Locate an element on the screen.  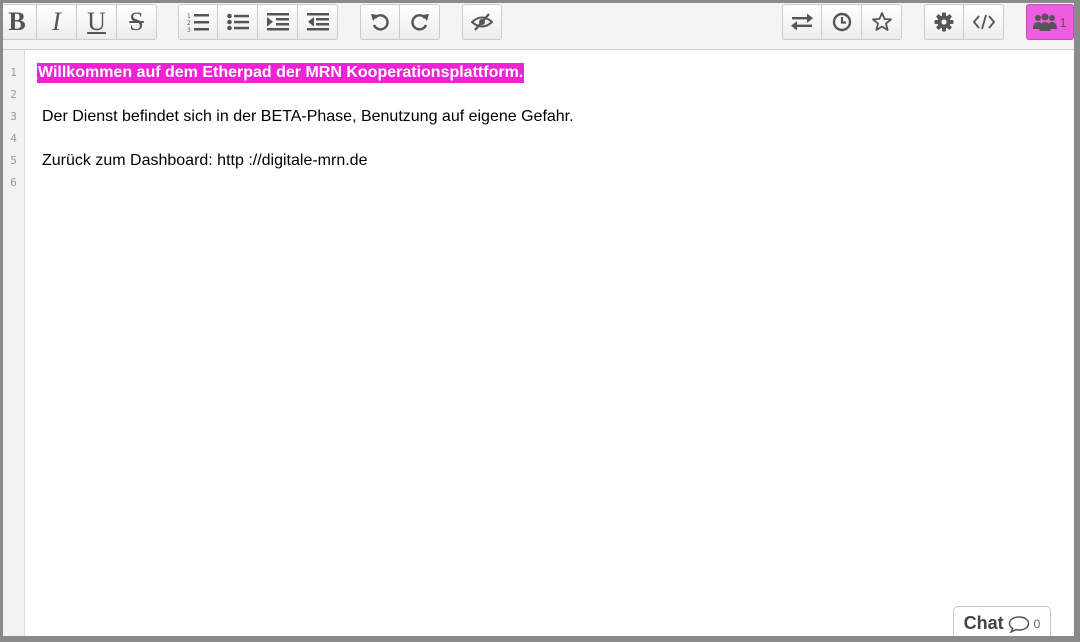
italic-icon: I is located at coordinates (56, 21).